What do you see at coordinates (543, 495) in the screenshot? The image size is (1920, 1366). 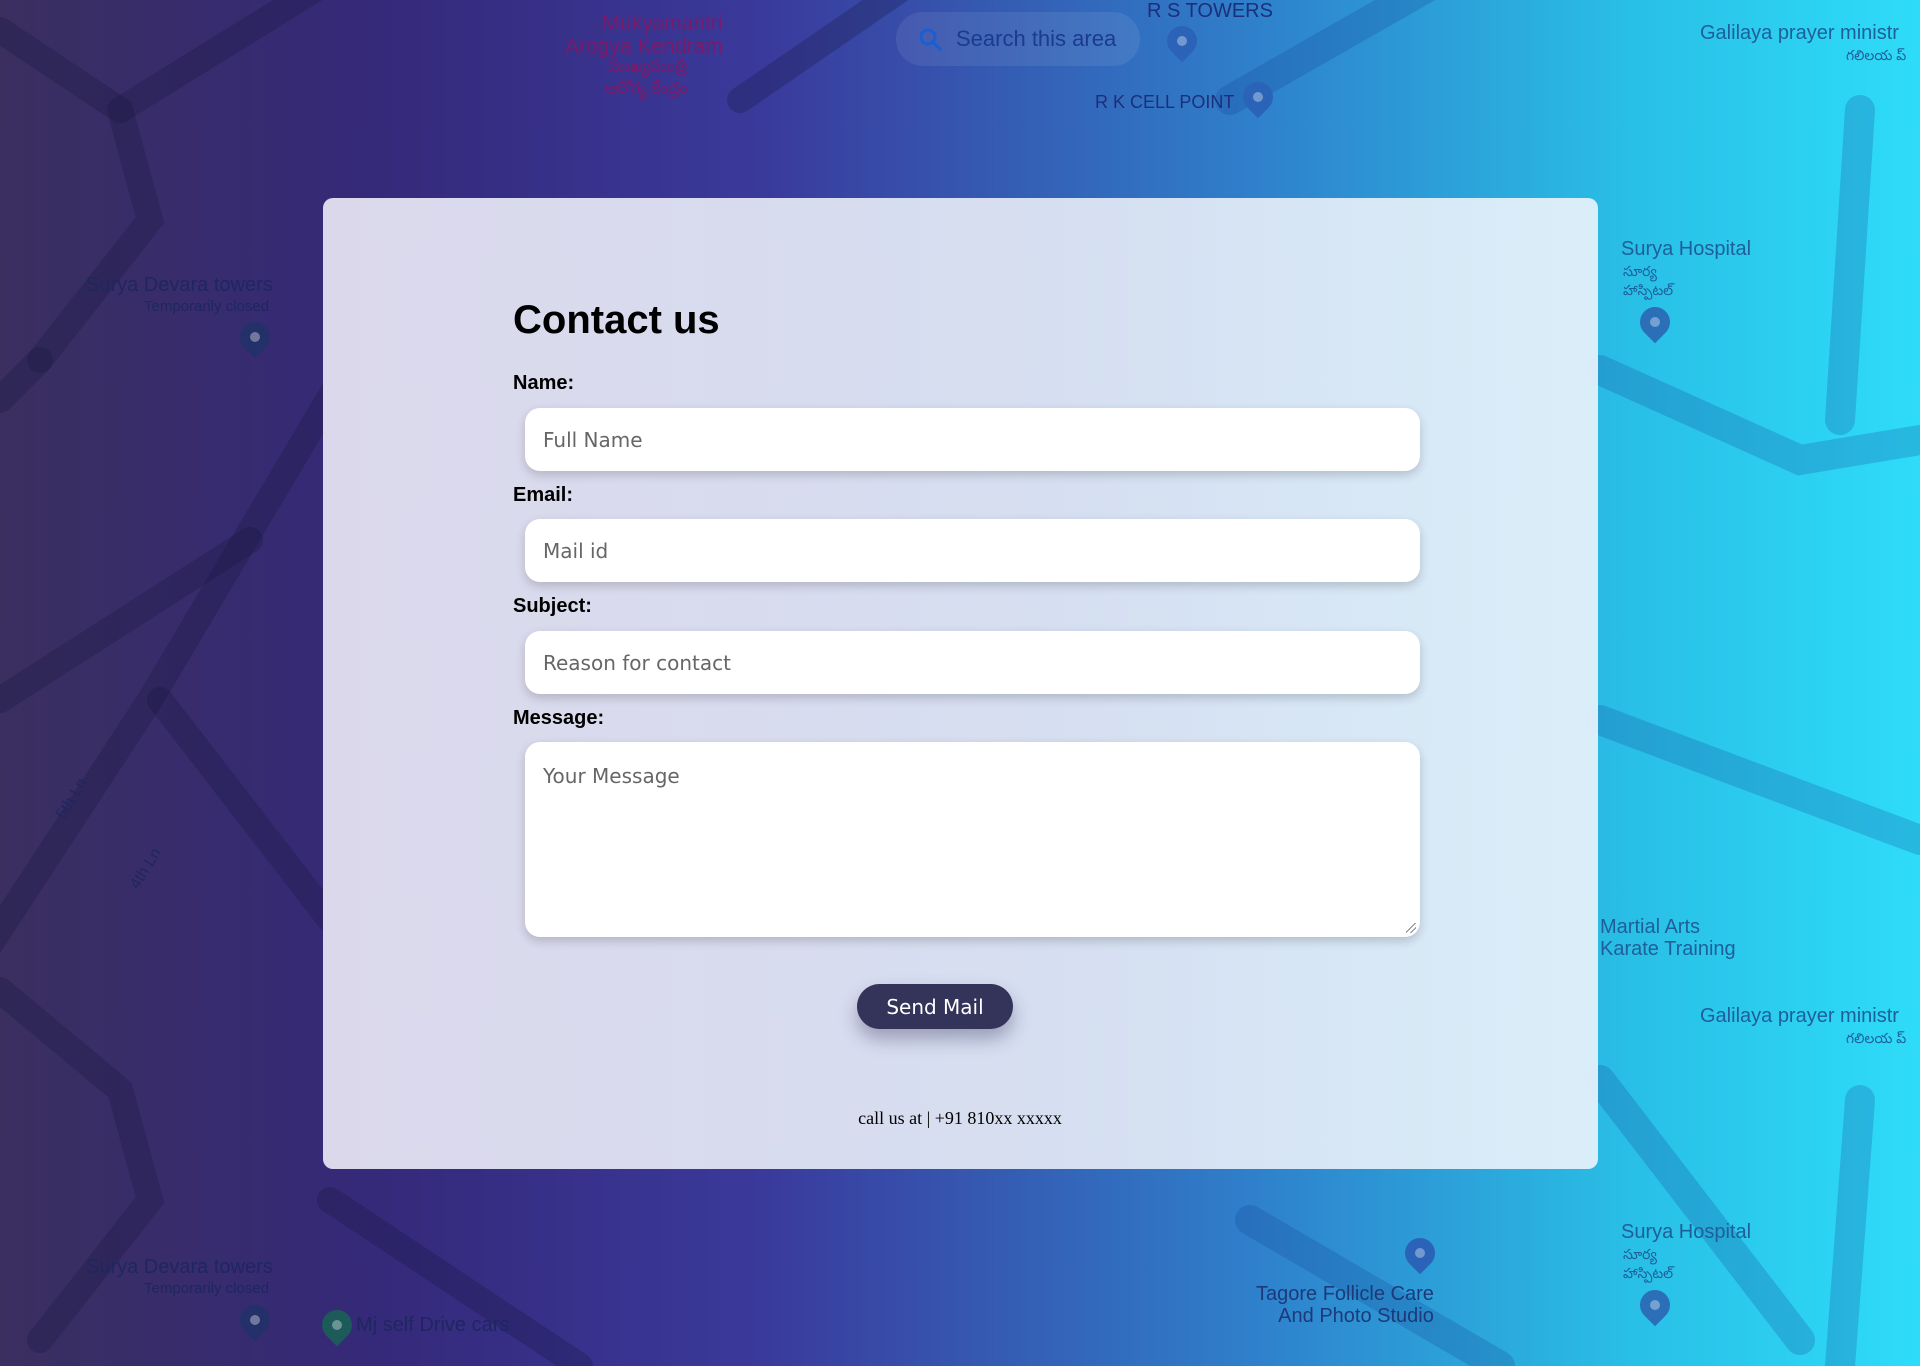 I see `email-label: Email:` at bounding box center [543, 495].